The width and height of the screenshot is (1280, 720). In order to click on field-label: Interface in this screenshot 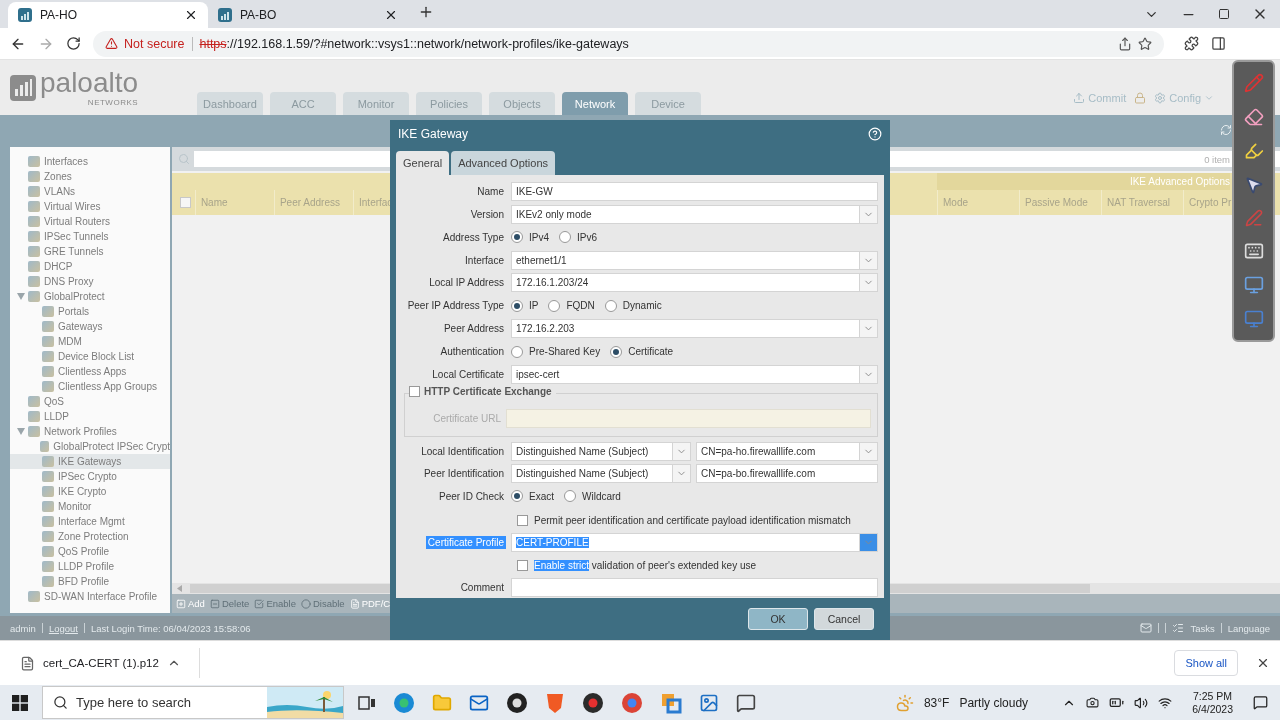, I will do `click(484, 260)`.